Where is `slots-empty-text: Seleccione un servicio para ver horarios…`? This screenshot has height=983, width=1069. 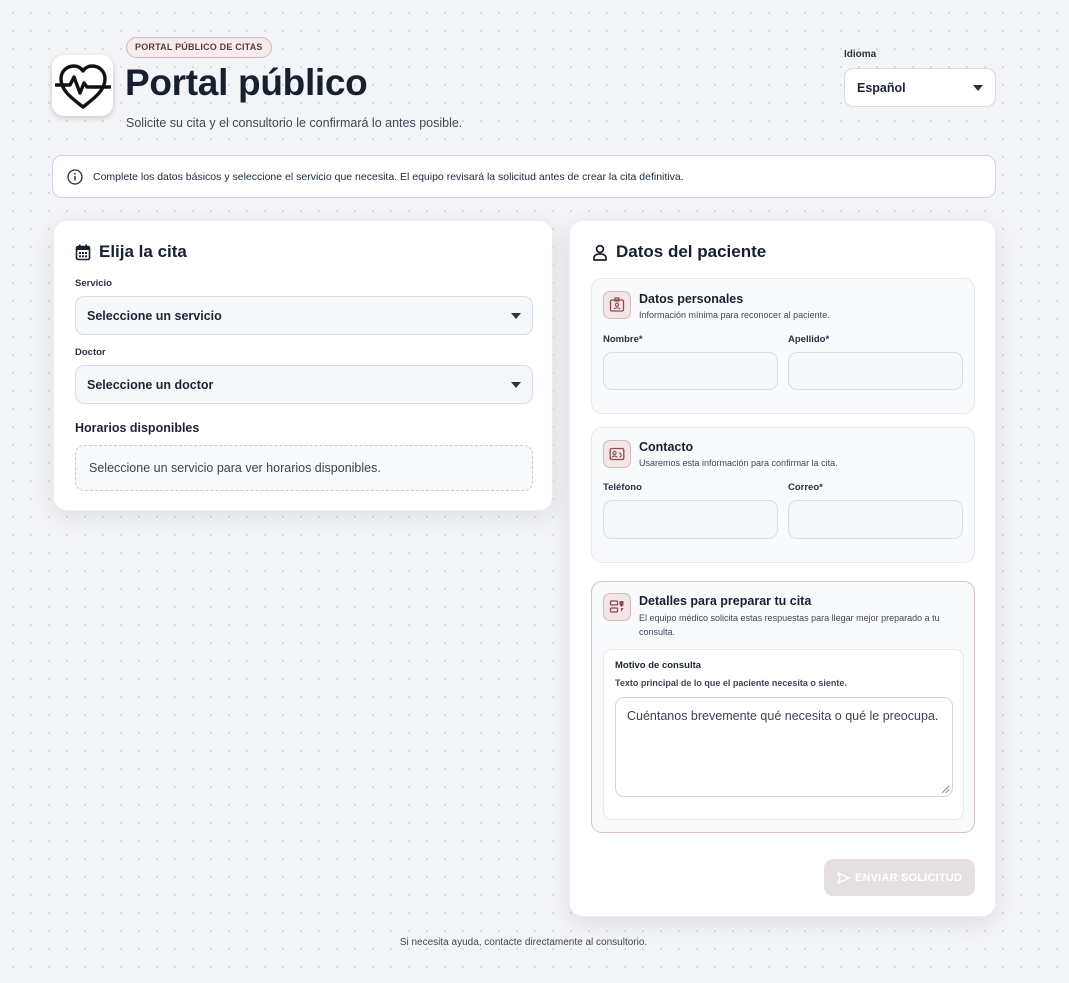
slots-empty-text: Seleccione un servicio para ver horarios… is located at coordinates (235, 468).